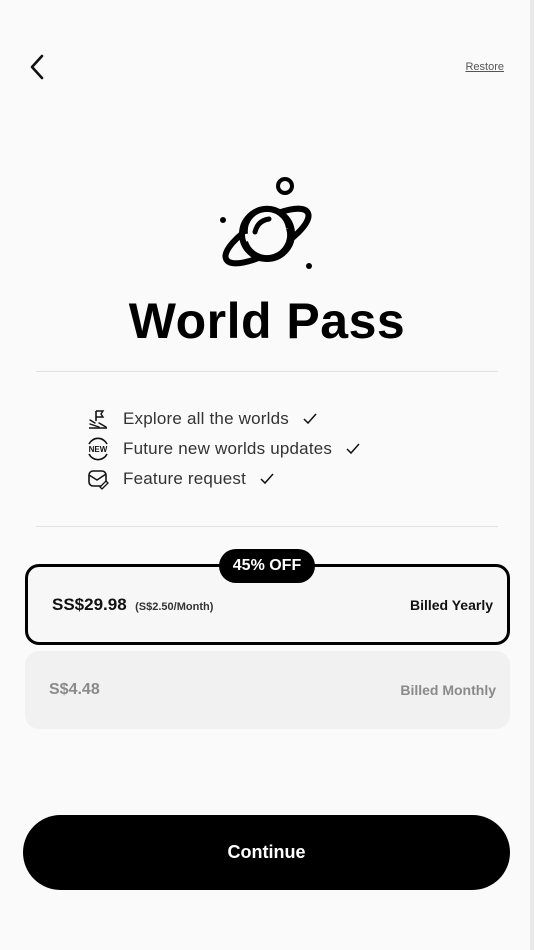 The image size is (534, 950). What do you see at coordinates (267, 321) in the screenshot?
I see `page-title: World Pass` at bounding box center [267, 321].